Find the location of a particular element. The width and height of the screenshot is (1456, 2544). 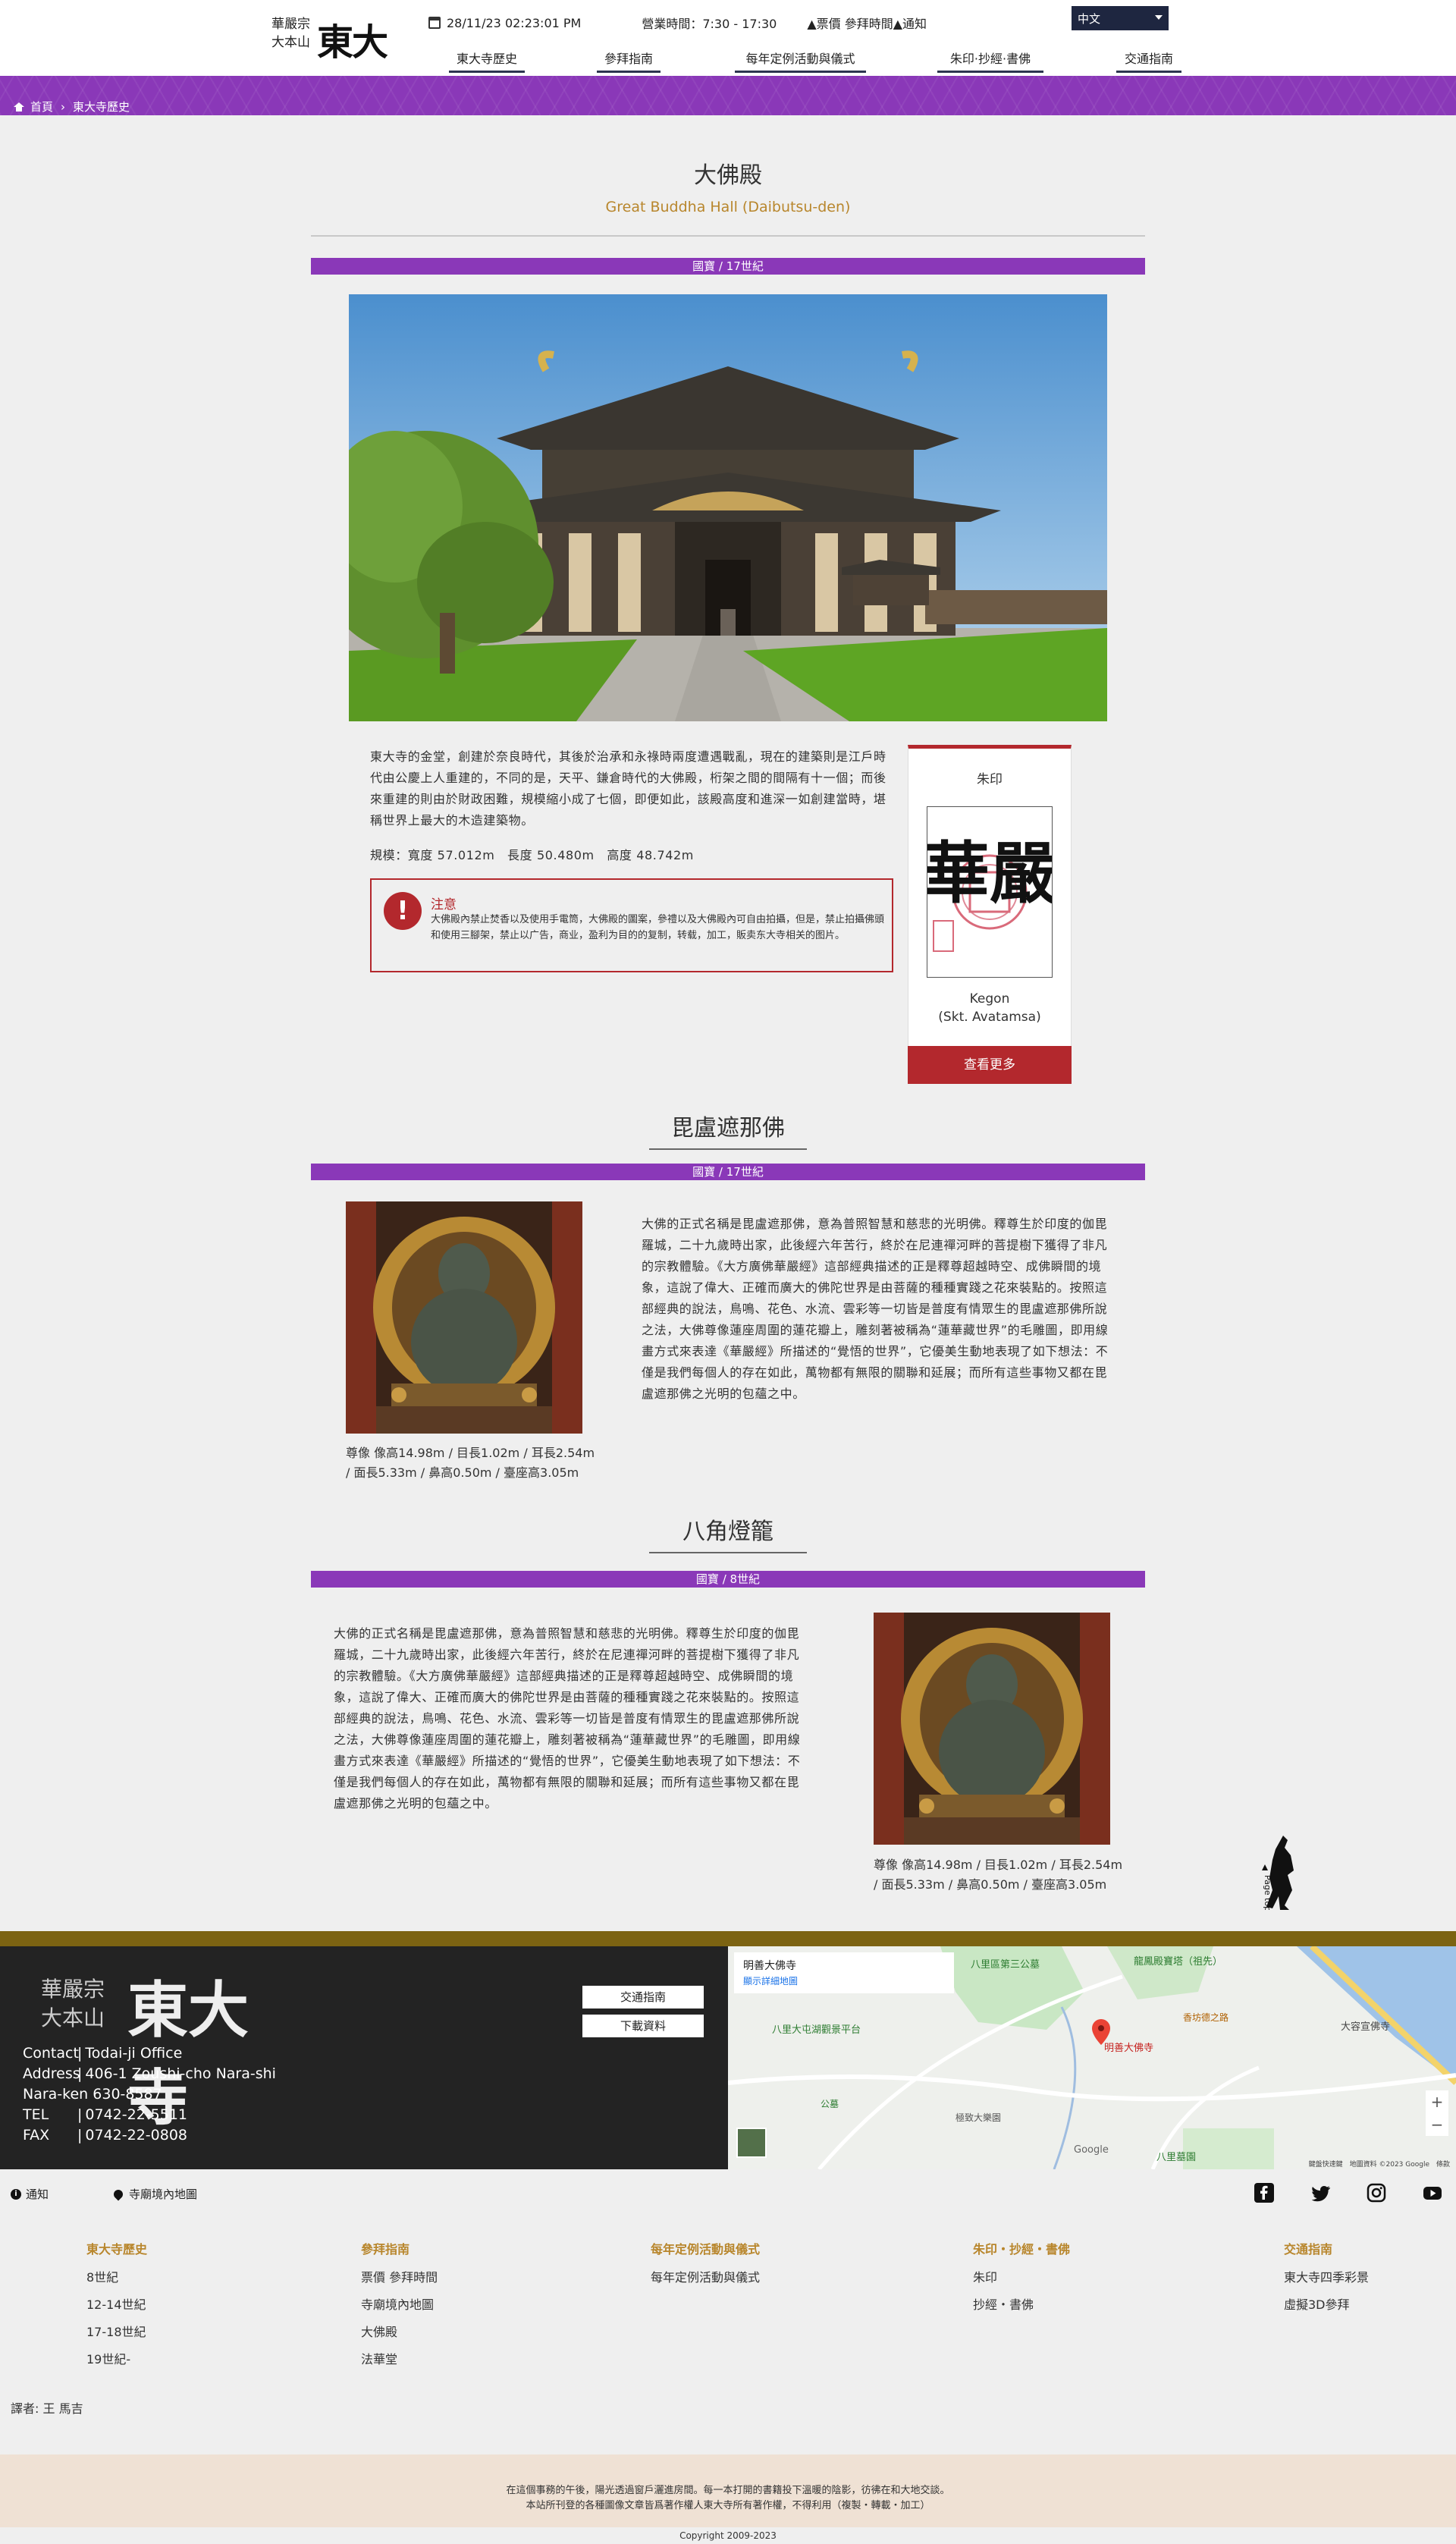

fax-value: 0742-22-0808 is located at coordinates (136, 2135).